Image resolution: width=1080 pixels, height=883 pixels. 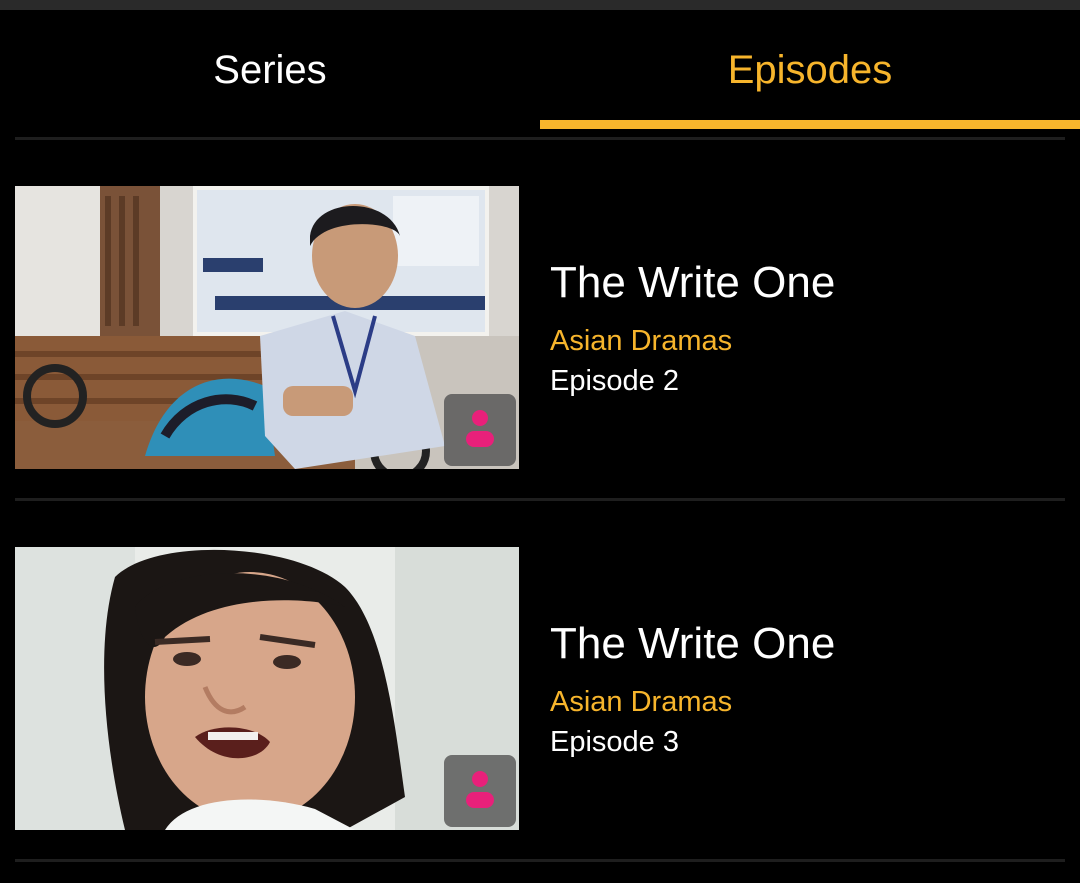 I want to click on tab-series-label: Series, so click(x=270, y=69).